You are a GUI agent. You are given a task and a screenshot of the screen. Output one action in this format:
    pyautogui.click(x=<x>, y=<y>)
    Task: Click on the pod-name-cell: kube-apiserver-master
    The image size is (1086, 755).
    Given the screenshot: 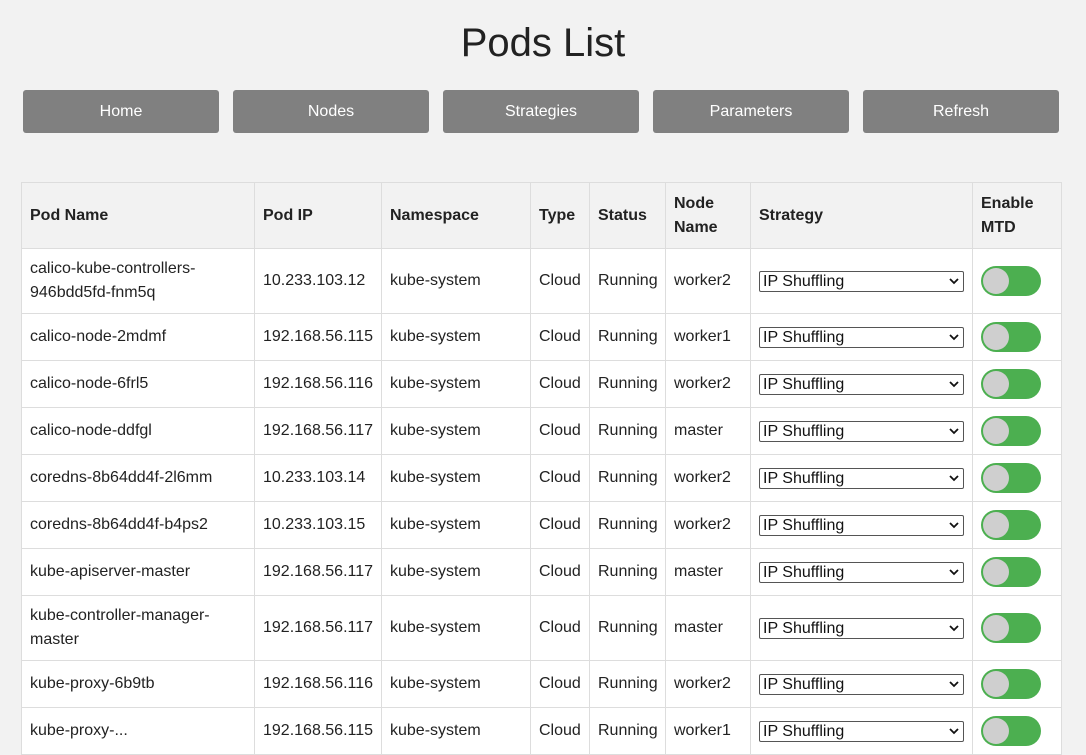 What is the action you would take?
    pyautogui.click(x=138, y=572)
    